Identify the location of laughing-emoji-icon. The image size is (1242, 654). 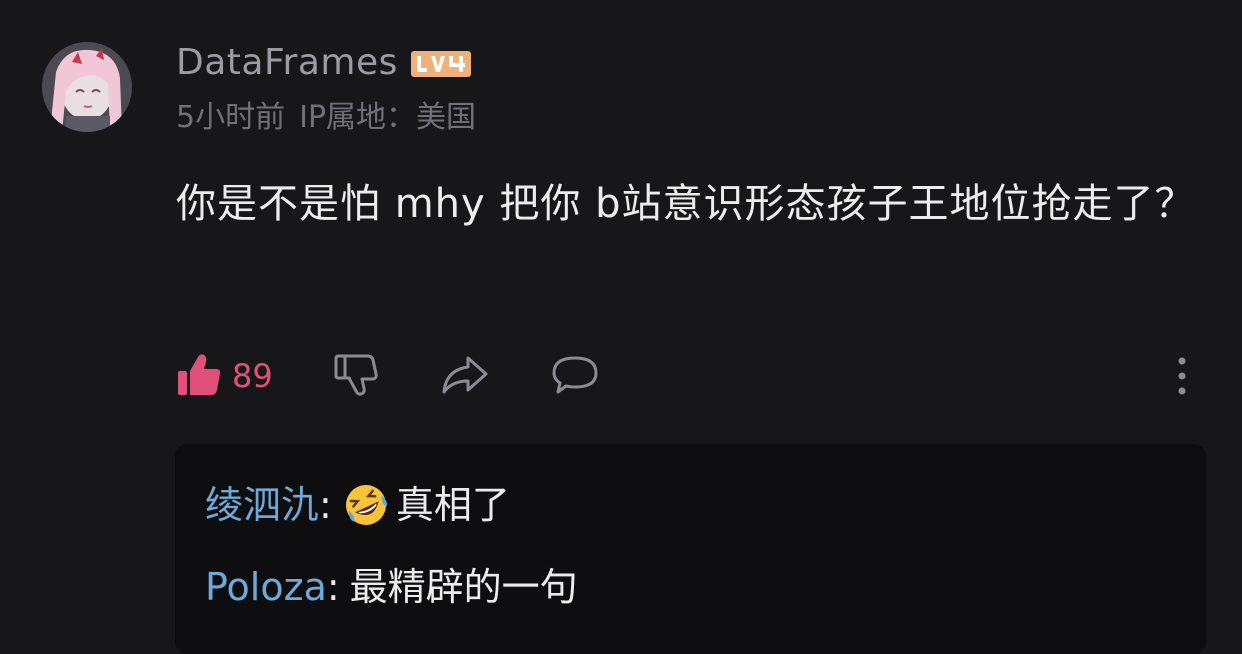
(366, 505).